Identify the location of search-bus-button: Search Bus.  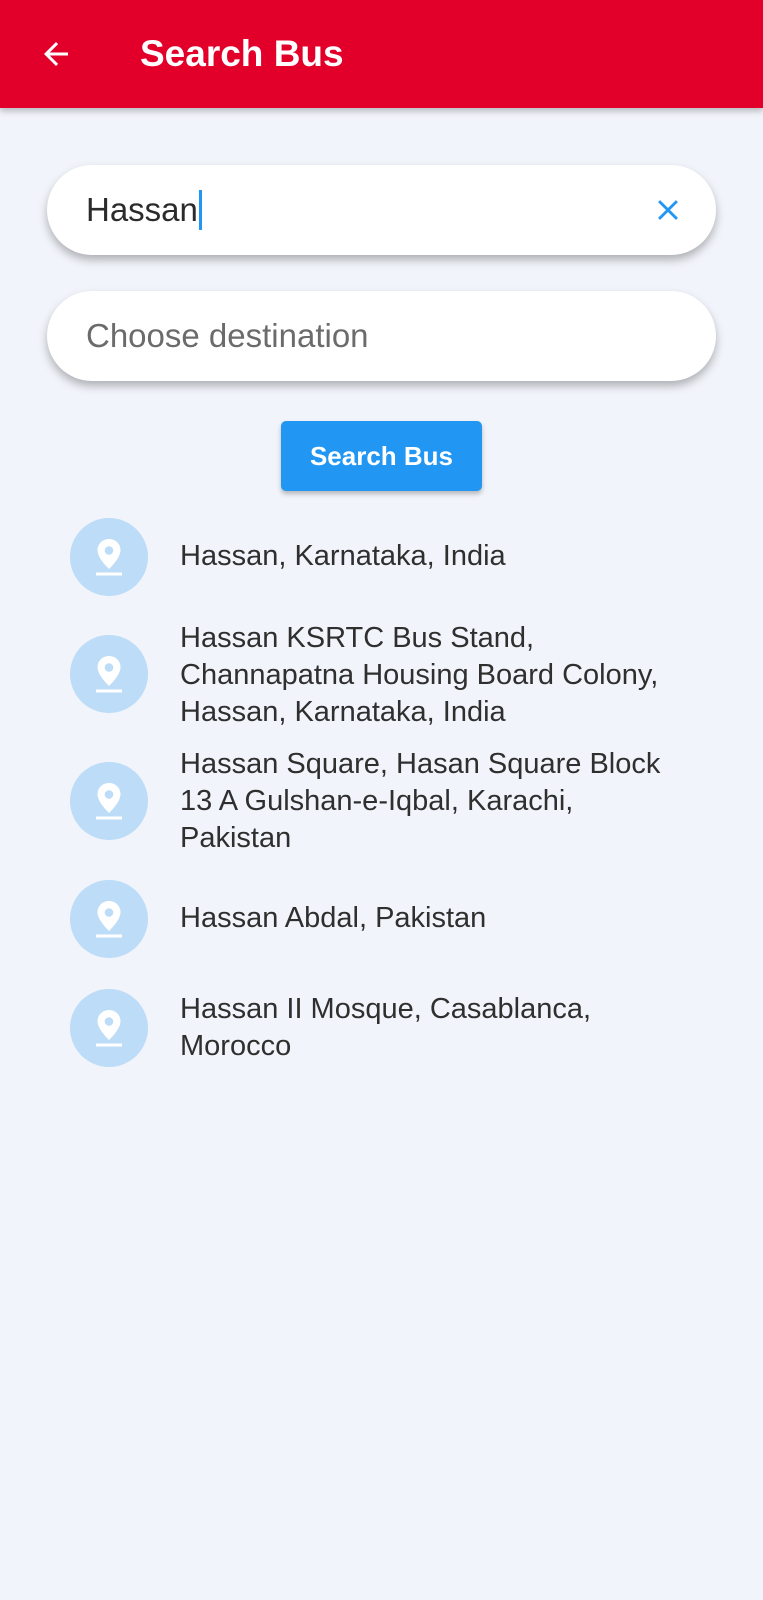
(381, 456).